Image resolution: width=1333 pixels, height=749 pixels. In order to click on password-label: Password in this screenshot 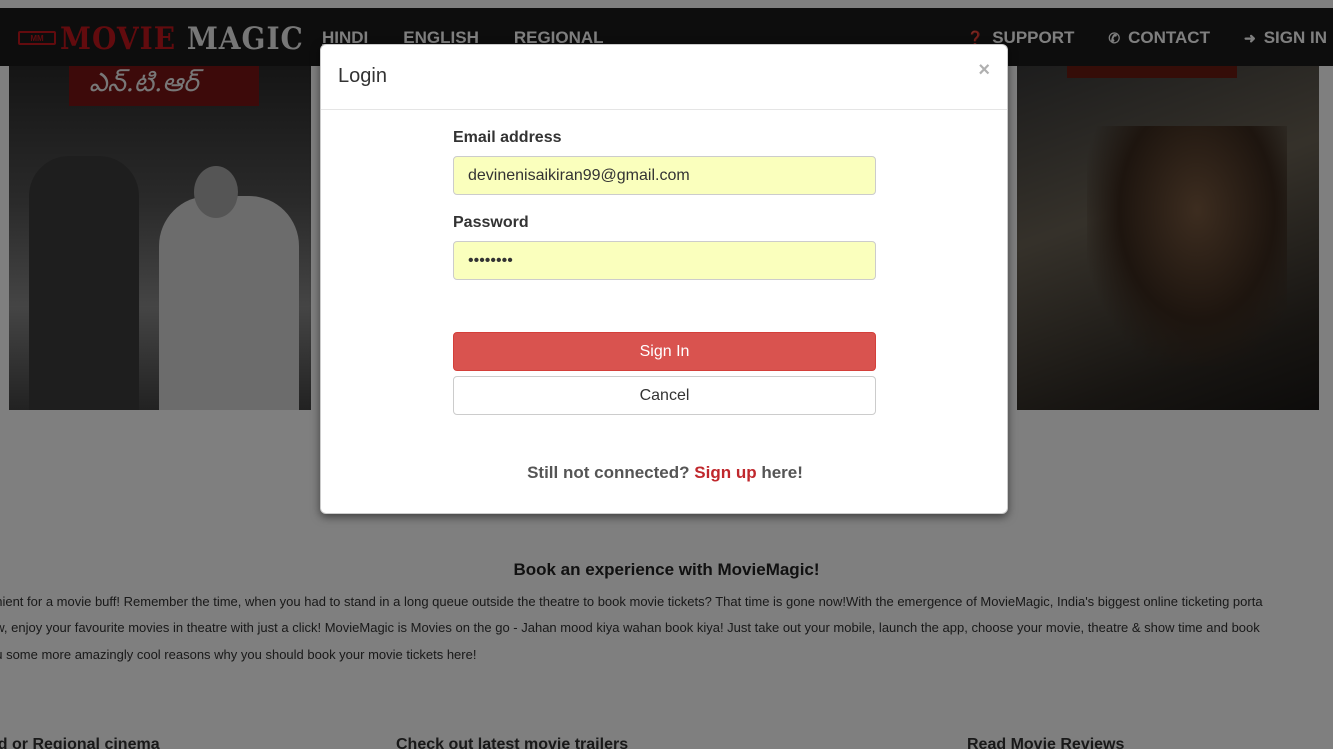, I will do `click(491, 222)`.